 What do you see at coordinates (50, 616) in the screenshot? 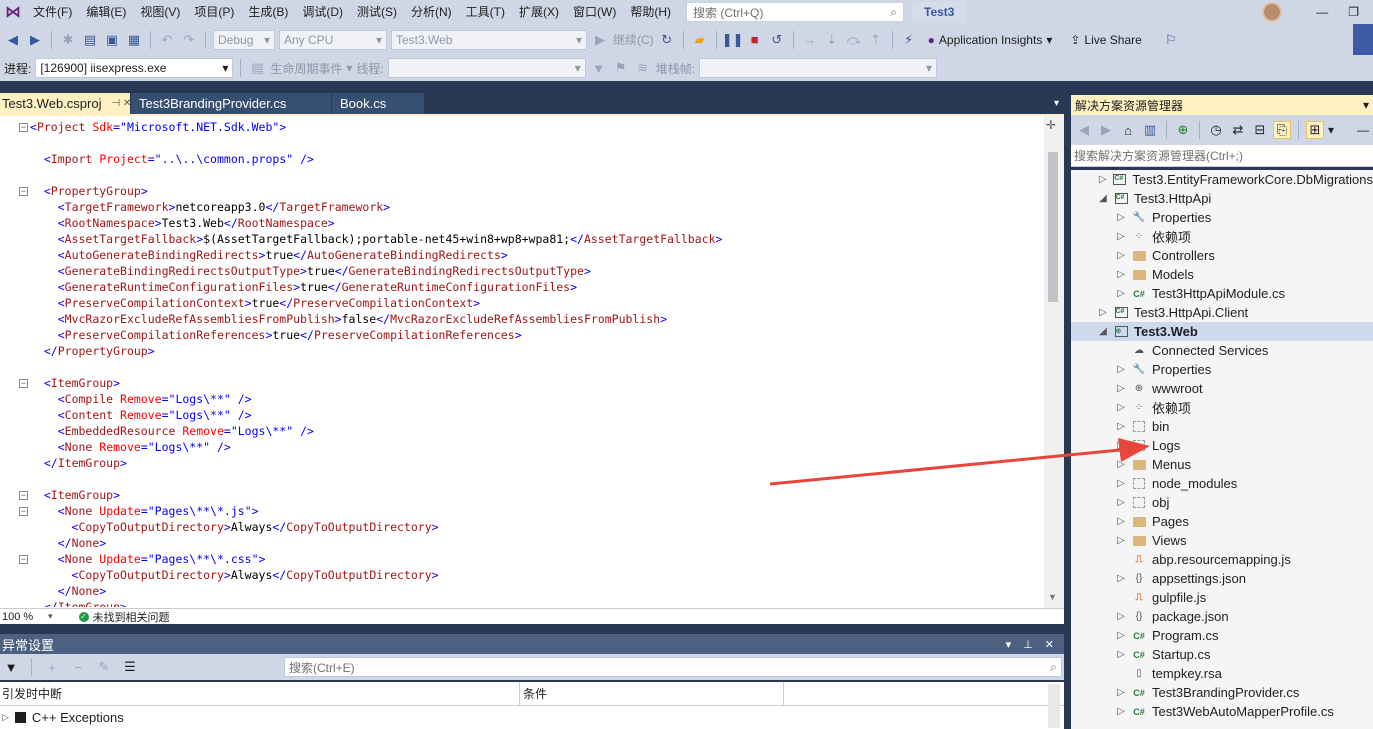
I see `zoom-dropdown-icon: ▾` at bounding box center [50, 616].